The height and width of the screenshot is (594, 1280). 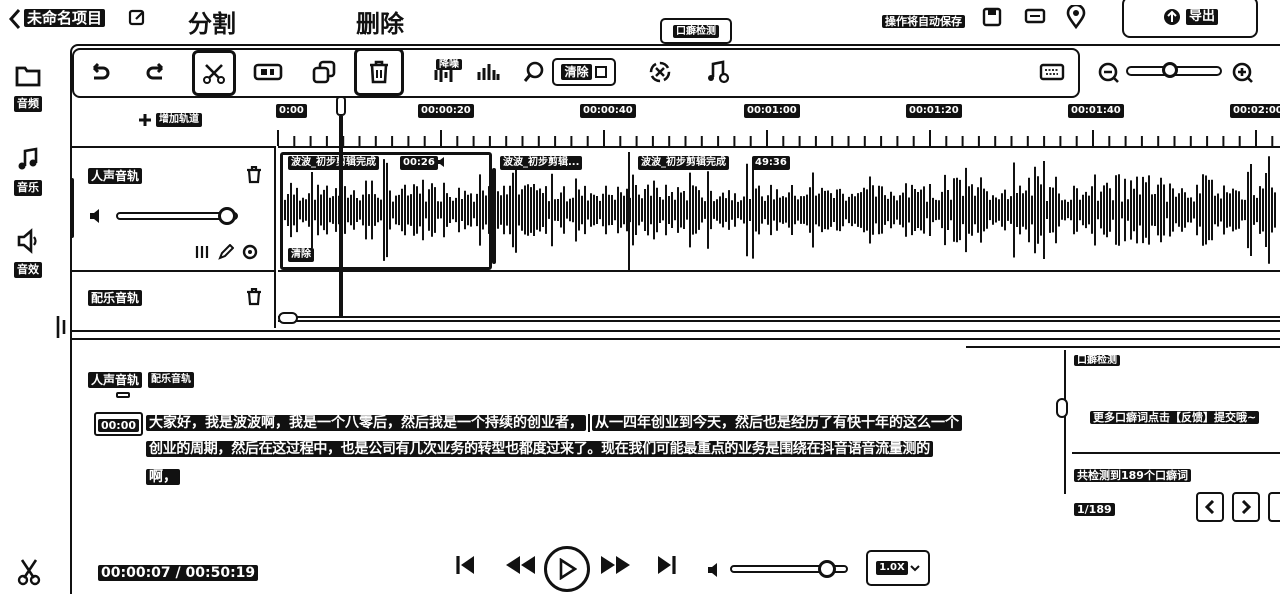 What do you see at coordinates (789, 569) in the screenshot?
I see `player-volume-slider` at bounding box center [789, 569].